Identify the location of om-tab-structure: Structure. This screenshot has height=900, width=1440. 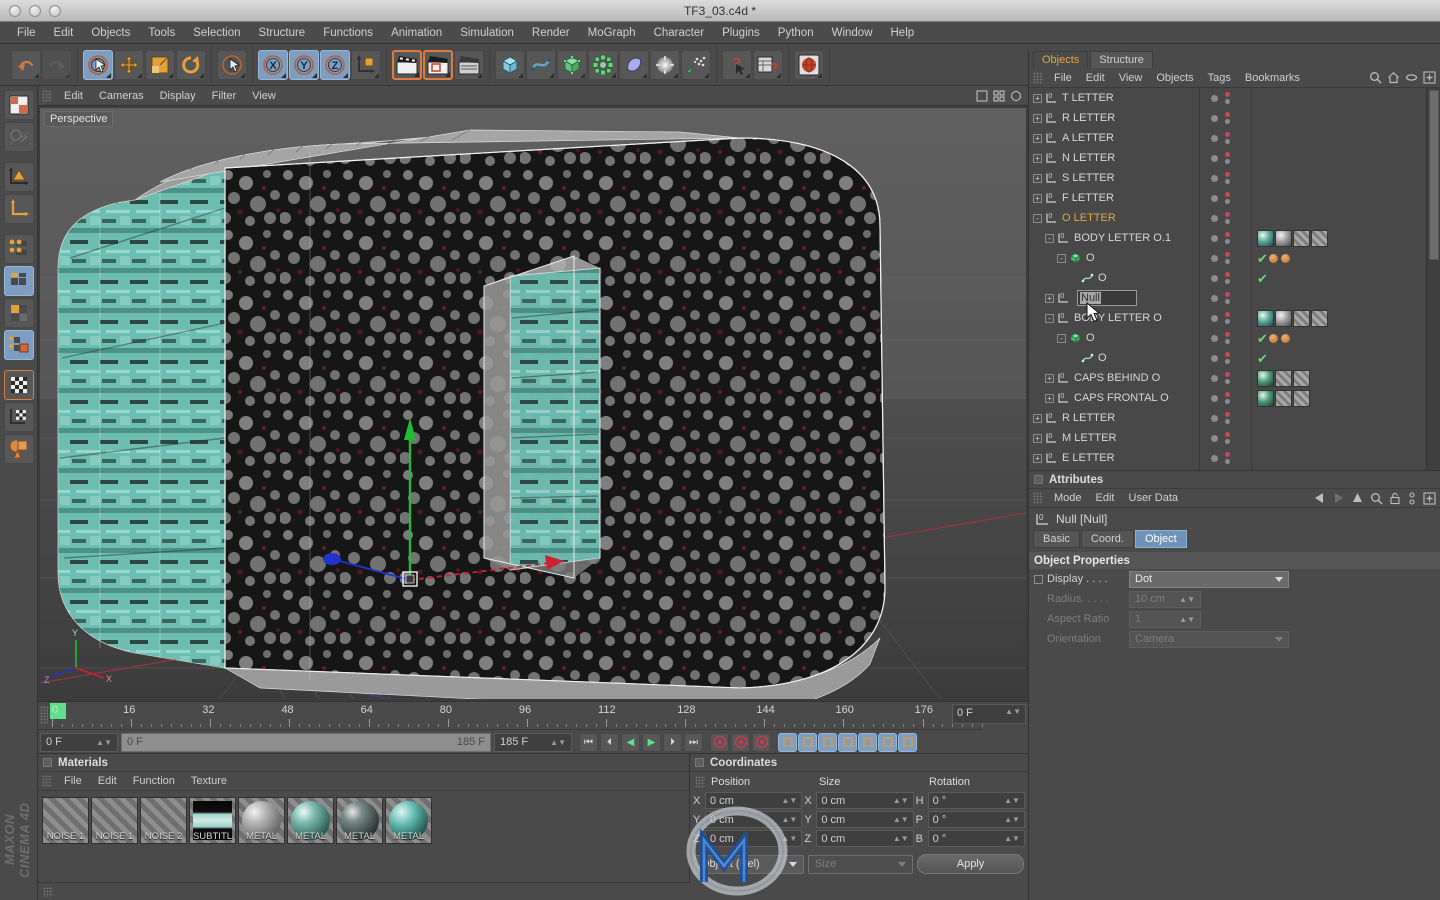
(1121, 59).